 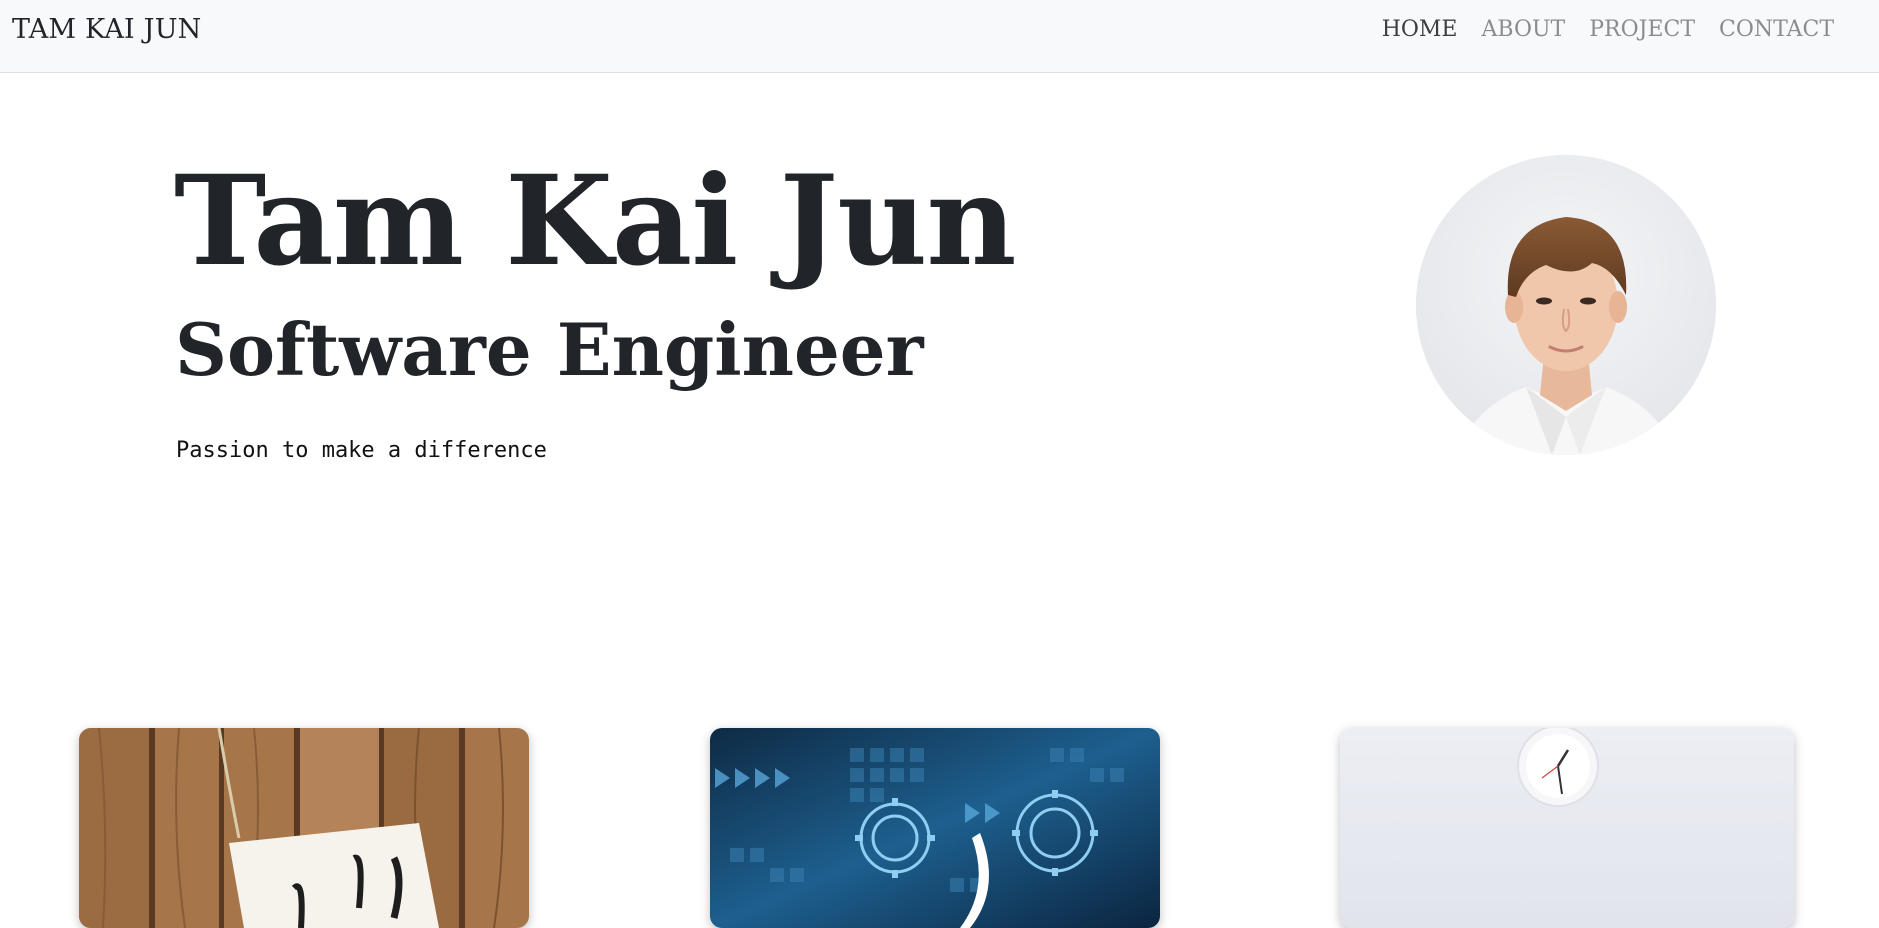 I want to click on nav-item-contact: CONTACT, so click(x=1776, y=30).